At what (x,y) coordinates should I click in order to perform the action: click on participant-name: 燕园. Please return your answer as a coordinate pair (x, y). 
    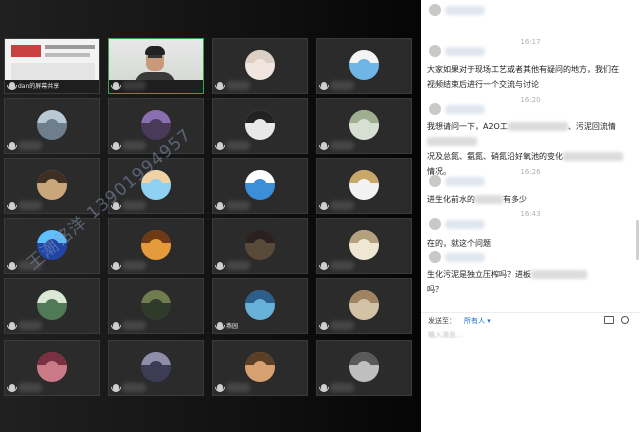
    Looking at the image, I should click on (232, 326).